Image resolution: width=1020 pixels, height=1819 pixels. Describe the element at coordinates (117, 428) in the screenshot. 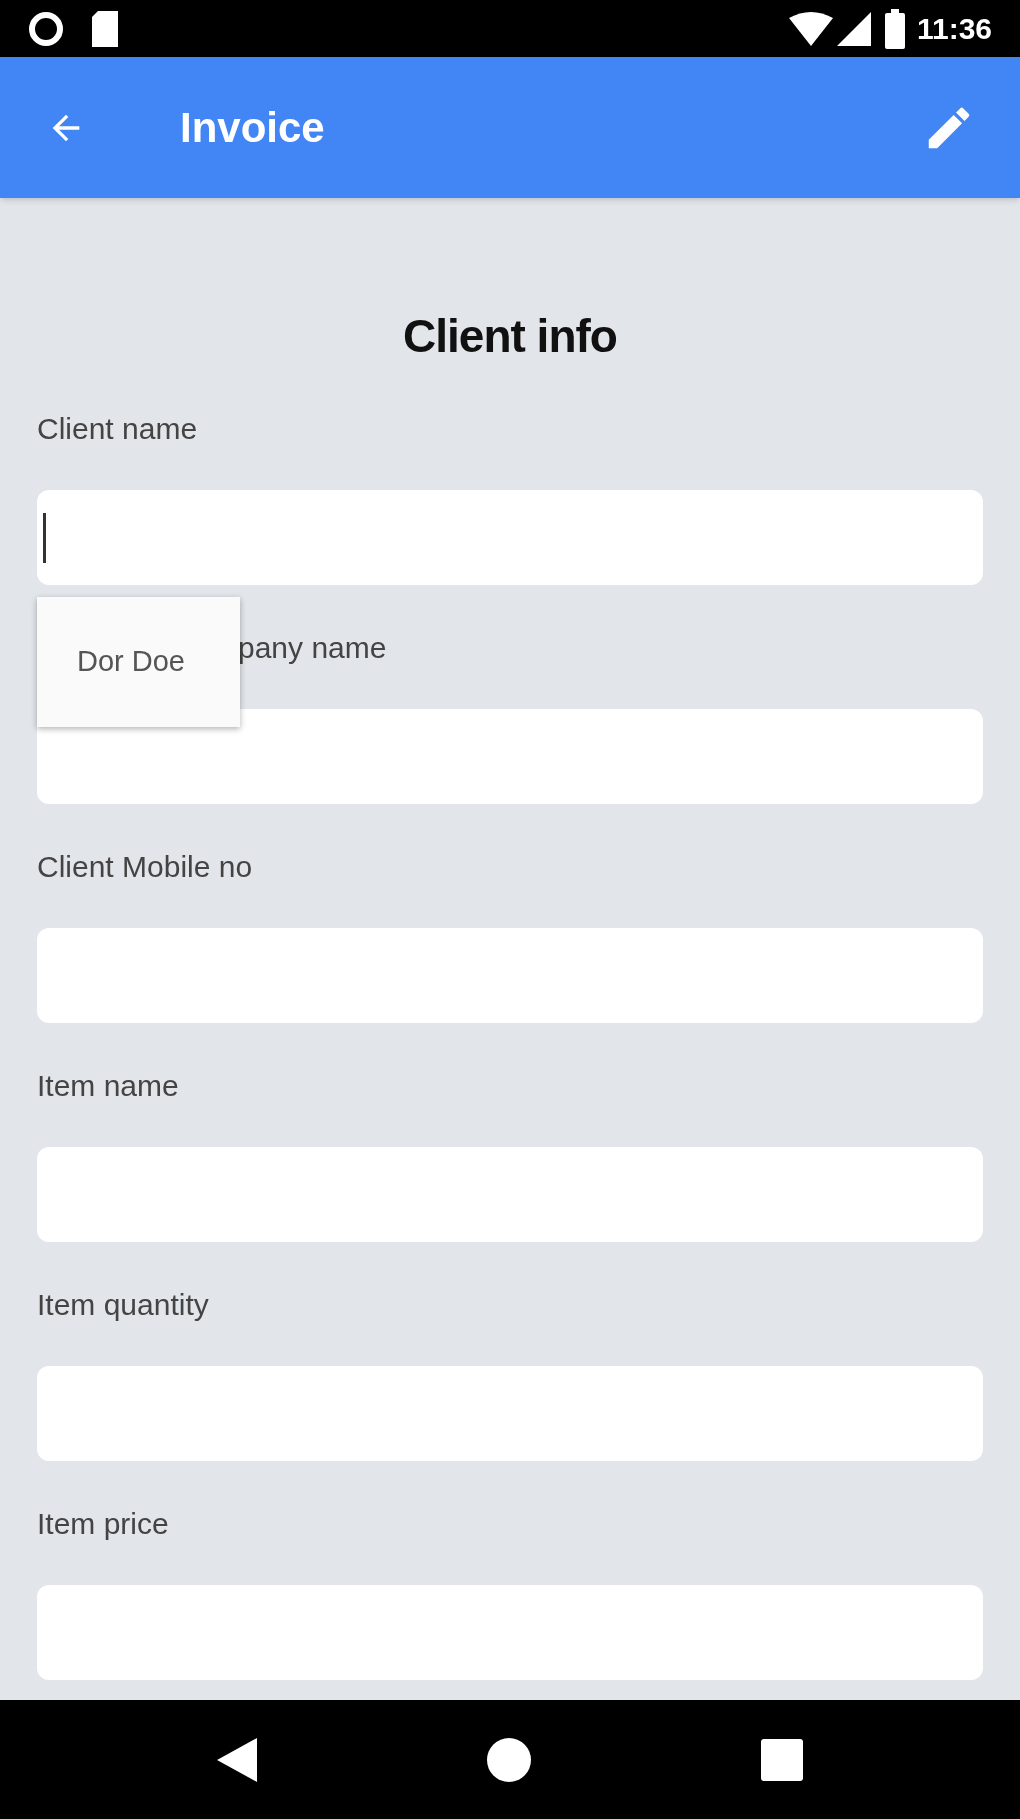

I see `field-label: Client name` at that location.